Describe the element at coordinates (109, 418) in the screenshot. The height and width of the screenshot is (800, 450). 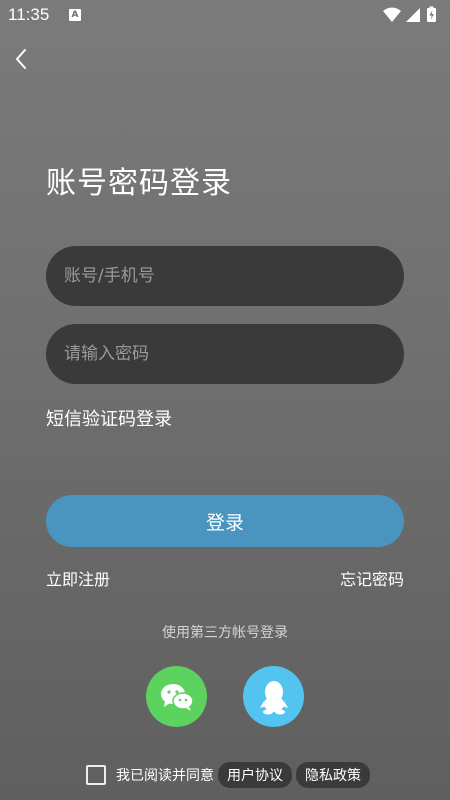
I see `sms-login-link: 短信验证码登录` at that location.